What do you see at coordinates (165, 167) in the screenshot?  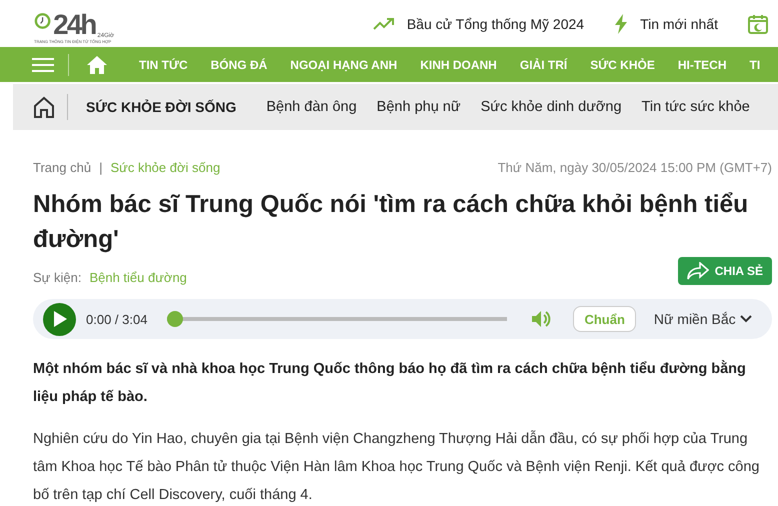 I see `breadcrumb-link: Sức khỏe đời sống` at bounding box center [165, 167].